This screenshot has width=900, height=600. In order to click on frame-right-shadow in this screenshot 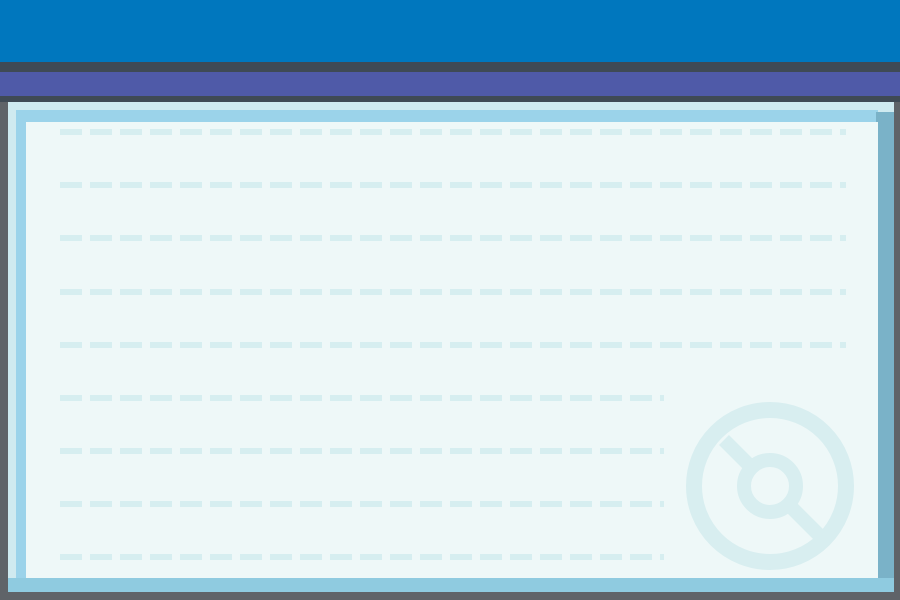, I will do `click(885, 351)`.